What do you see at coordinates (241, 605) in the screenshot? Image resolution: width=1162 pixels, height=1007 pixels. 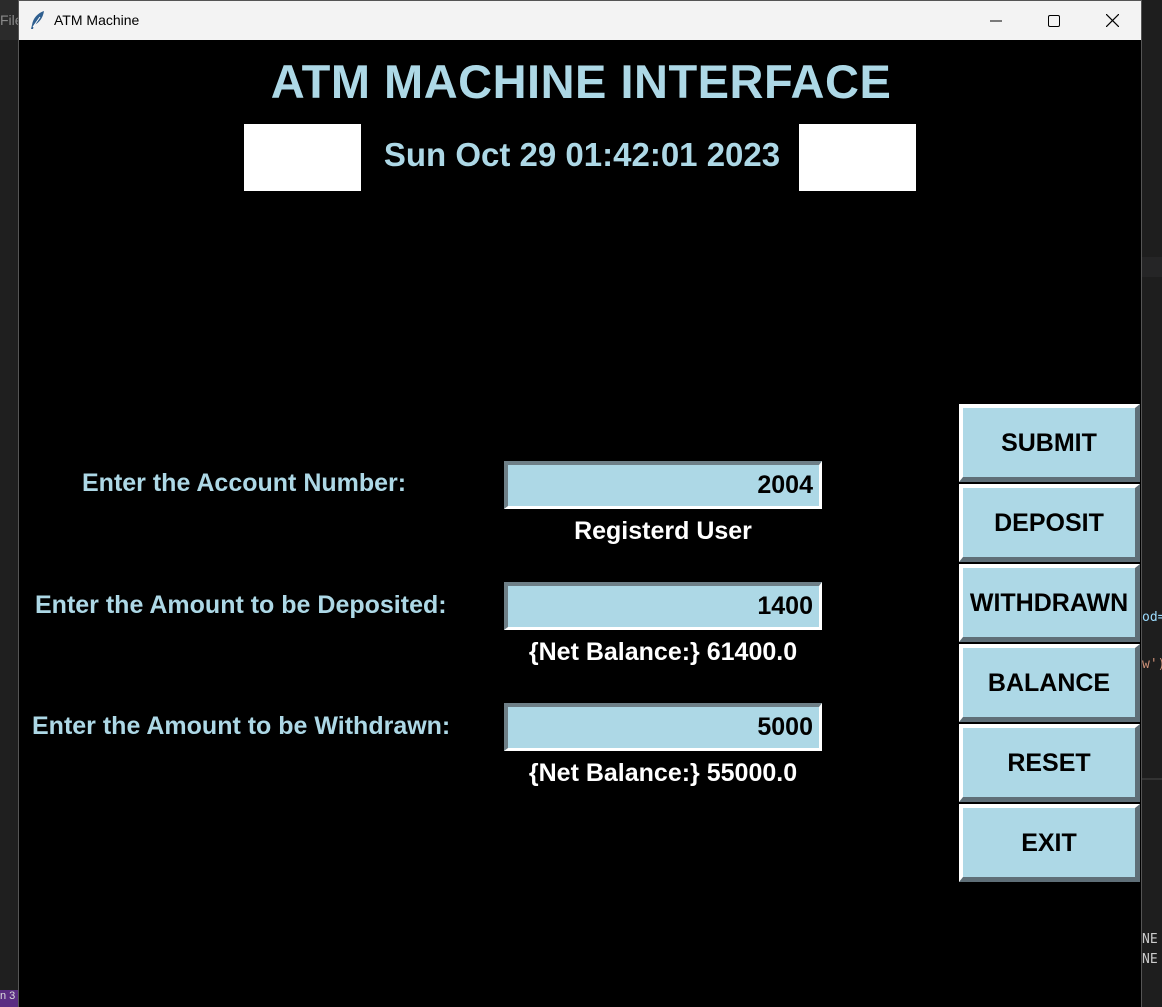 I see `deposit-amount-label: Enter the Amount to be Deposited:` at bounding box center [241, 605].